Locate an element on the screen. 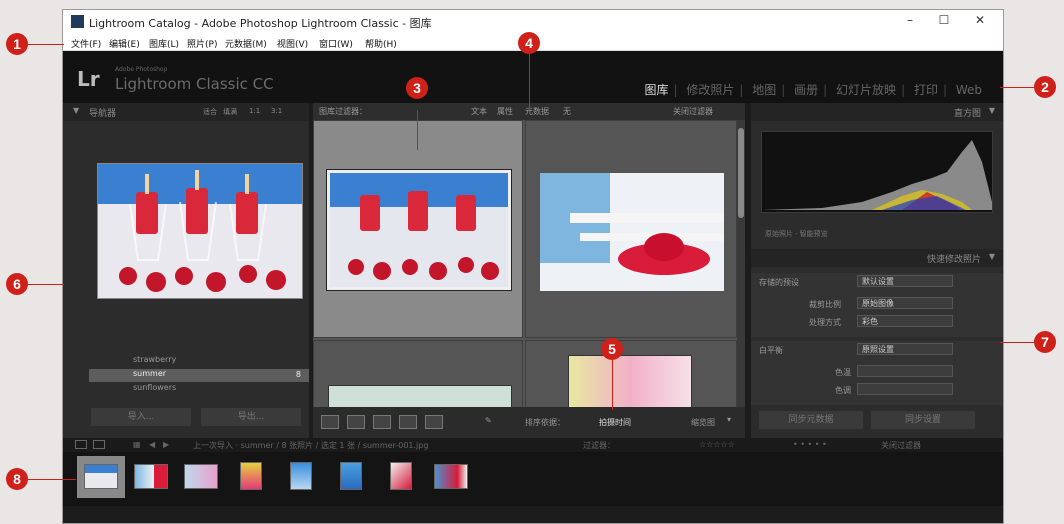 Image resolution: width=1064 pixels, height=524 pixels. survey-view-icon is located at coordinates (408, 422).